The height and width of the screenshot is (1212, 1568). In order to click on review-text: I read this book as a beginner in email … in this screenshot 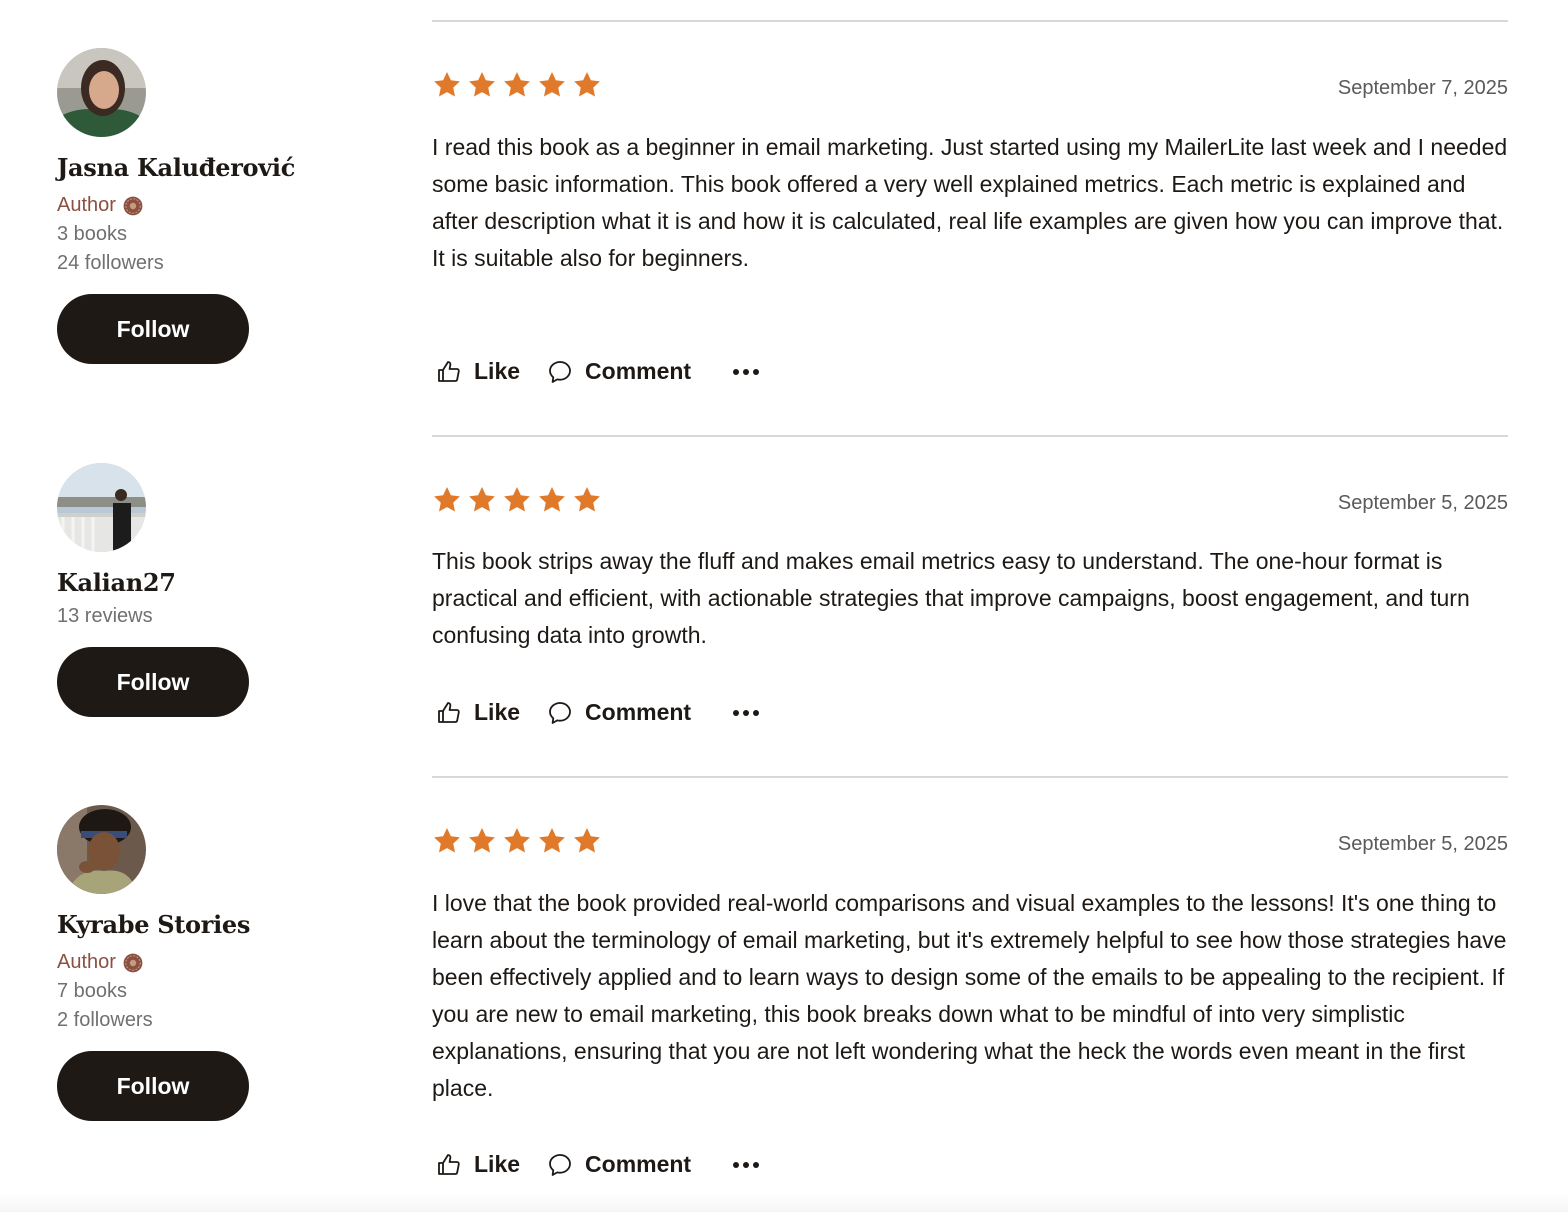, I will do `click(970, 202)`.